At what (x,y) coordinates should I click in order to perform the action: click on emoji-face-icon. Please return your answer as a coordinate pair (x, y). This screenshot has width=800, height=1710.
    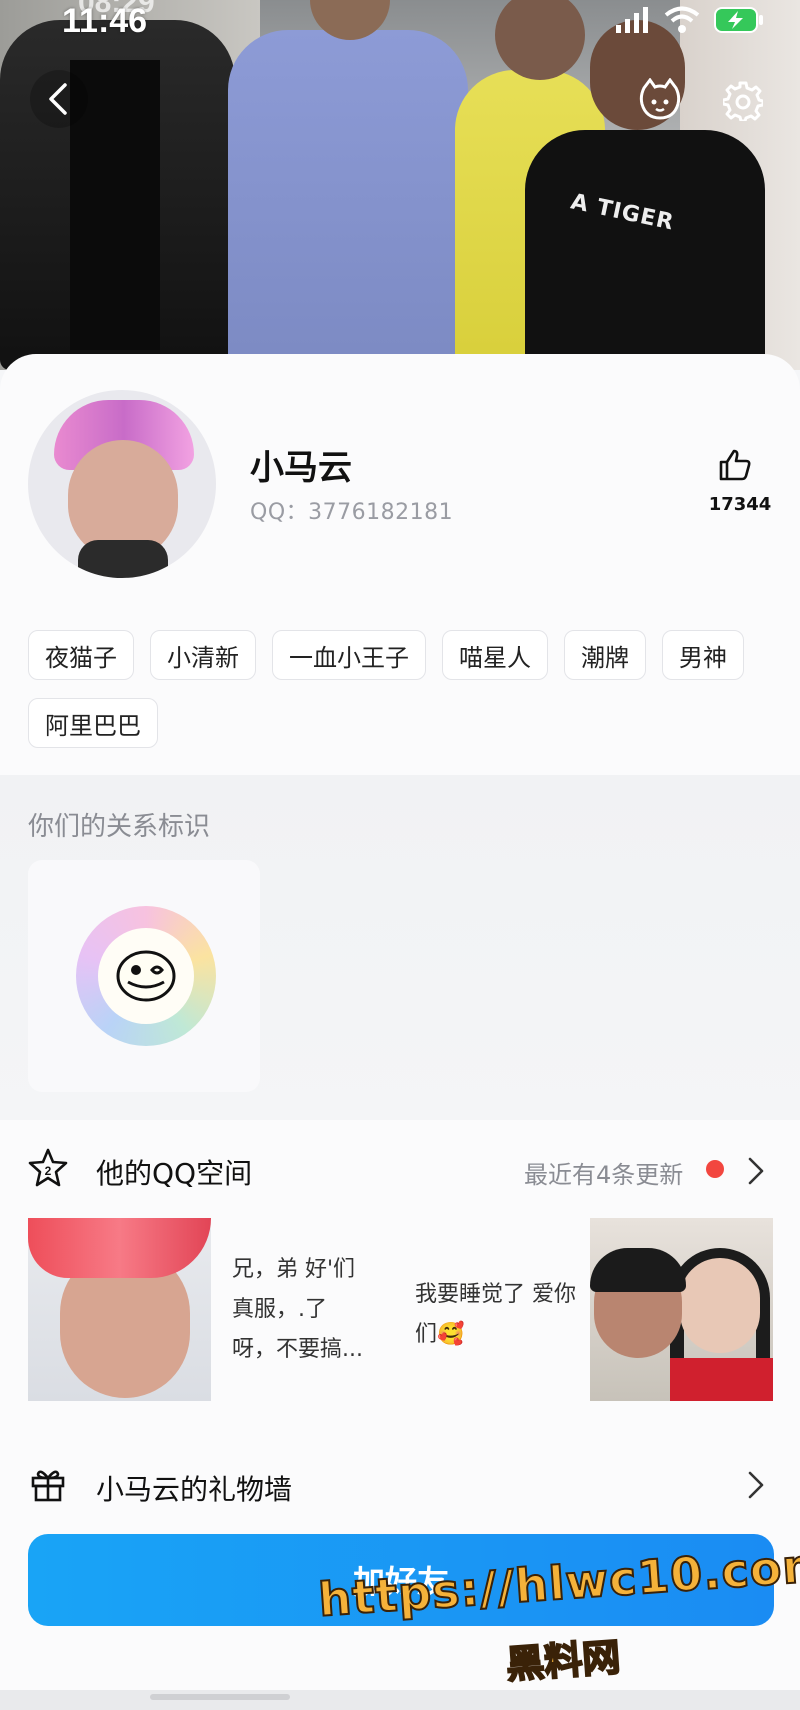
    Looking at the image, I should click on (146, 976).